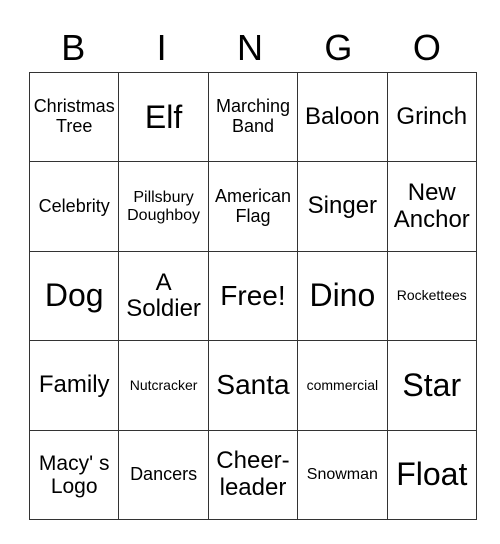 This screenshot has height=544, width=500. I want to click on bingo-cell: Elf, so click(163, 117).